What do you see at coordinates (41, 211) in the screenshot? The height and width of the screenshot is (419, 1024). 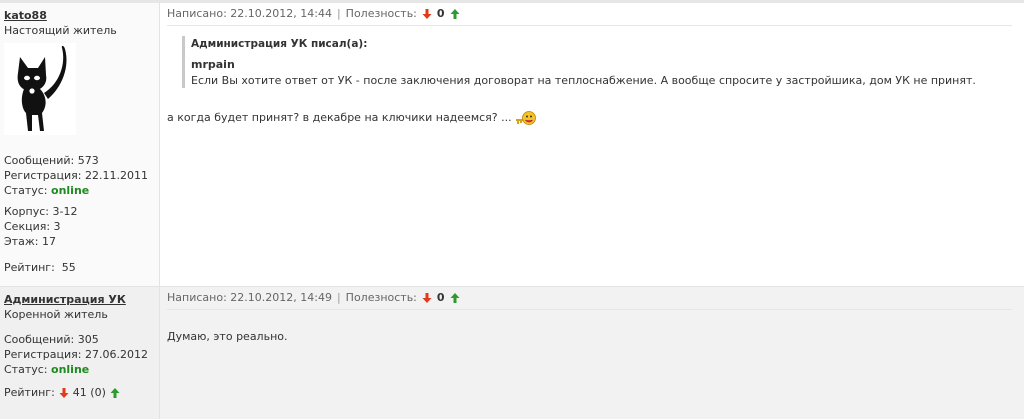 I see `author-building: Корпус: 3-12` at bounding box center [41, 211].